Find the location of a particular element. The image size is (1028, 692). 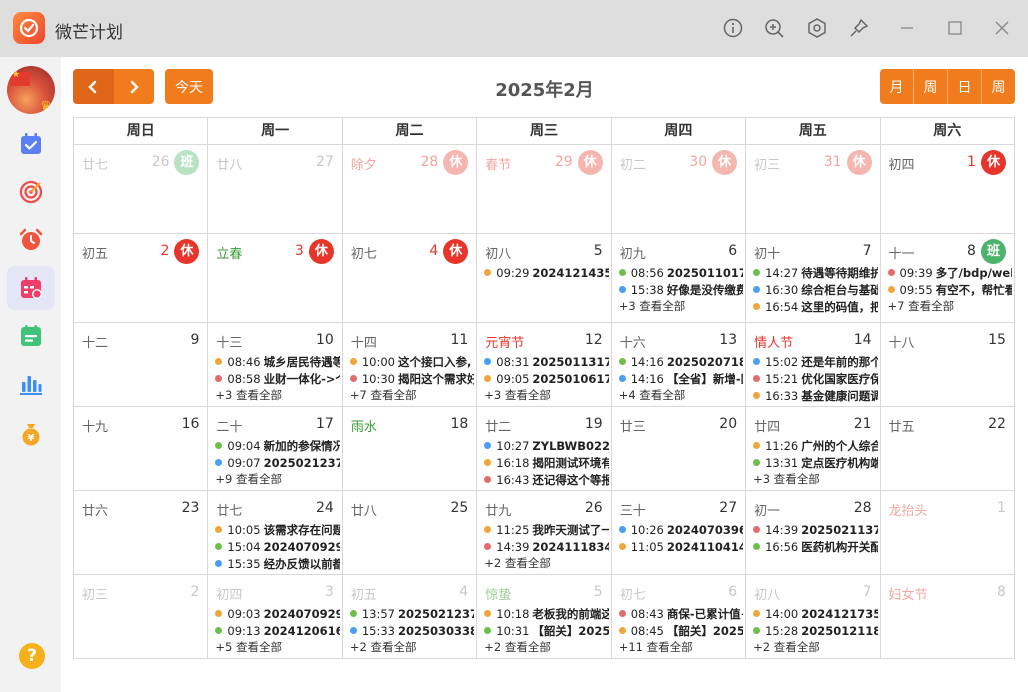

event-item: 15:35 经办反馈以前都 is located at coordinates (277, 563).